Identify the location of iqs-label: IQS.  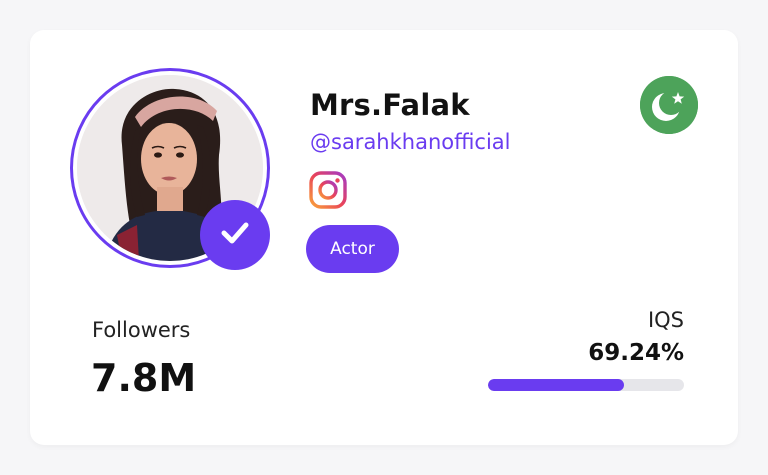
(665, 320).